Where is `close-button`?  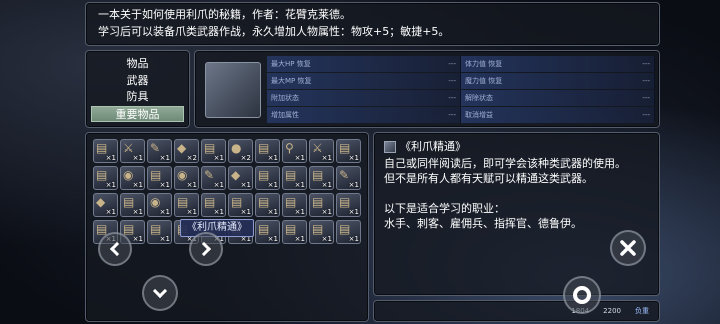
close-button is located at coordinates (628, 248).